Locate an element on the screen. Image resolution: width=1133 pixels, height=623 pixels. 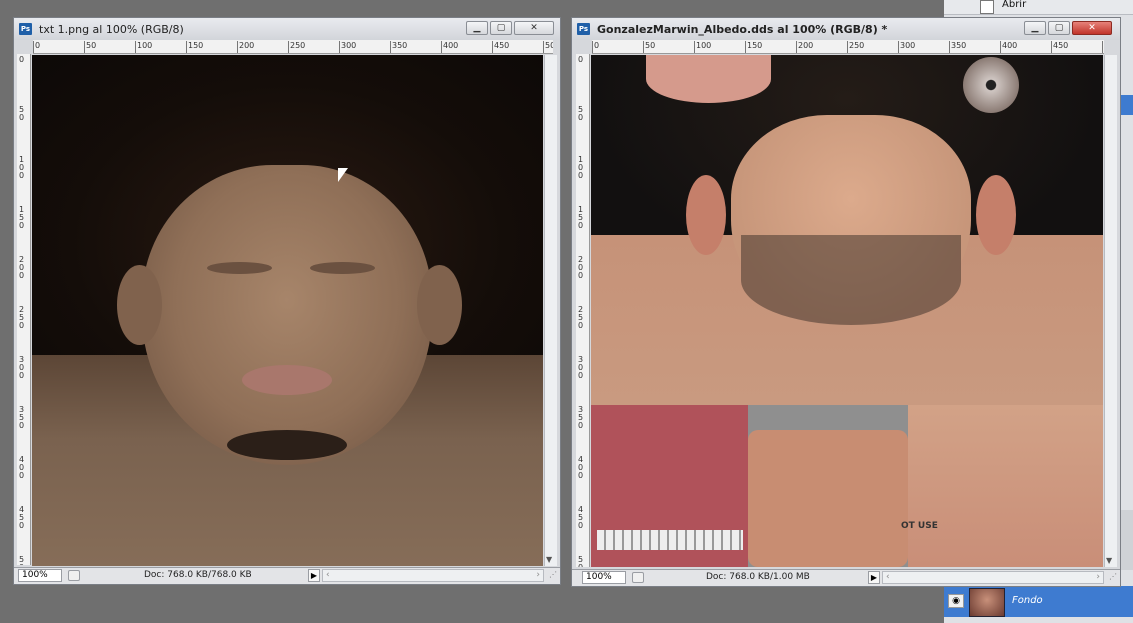
close-icon: ✕ is located at coordinates (534, 28).